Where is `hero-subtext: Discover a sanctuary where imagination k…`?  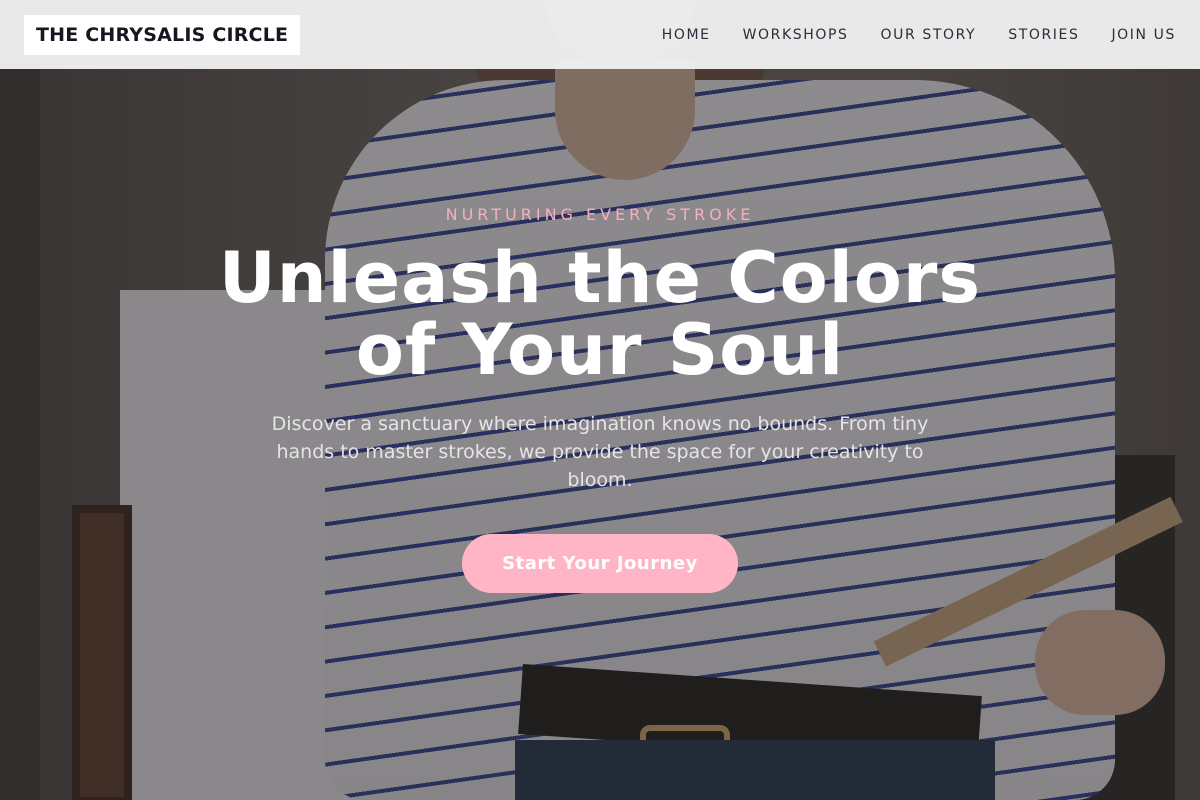 hero-subtext: Discover a sanctuary where imagination k… is located at coordinates (600, 452).